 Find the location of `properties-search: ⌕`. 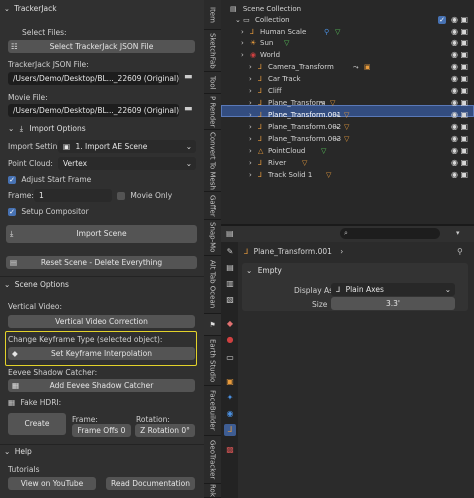

properties-search: ⌕ is located at coordinates (390, 233).